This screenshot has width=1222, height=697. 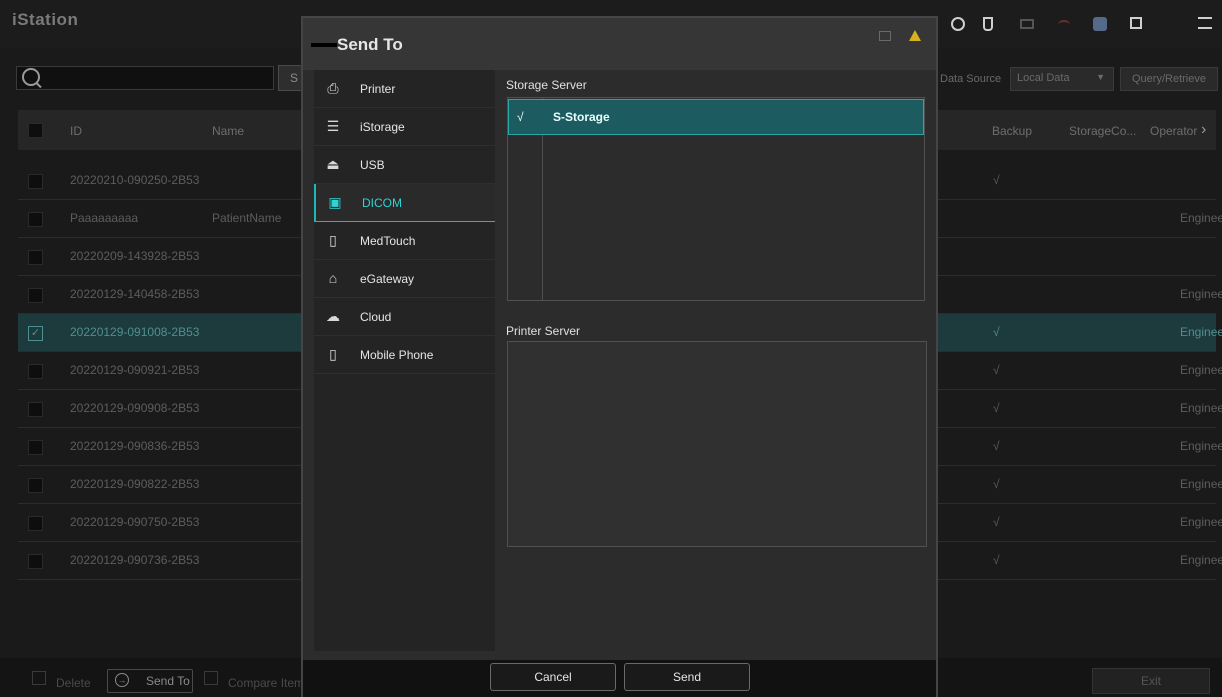 I want to click on select-all-checkbox, so click(x=35, y=130).